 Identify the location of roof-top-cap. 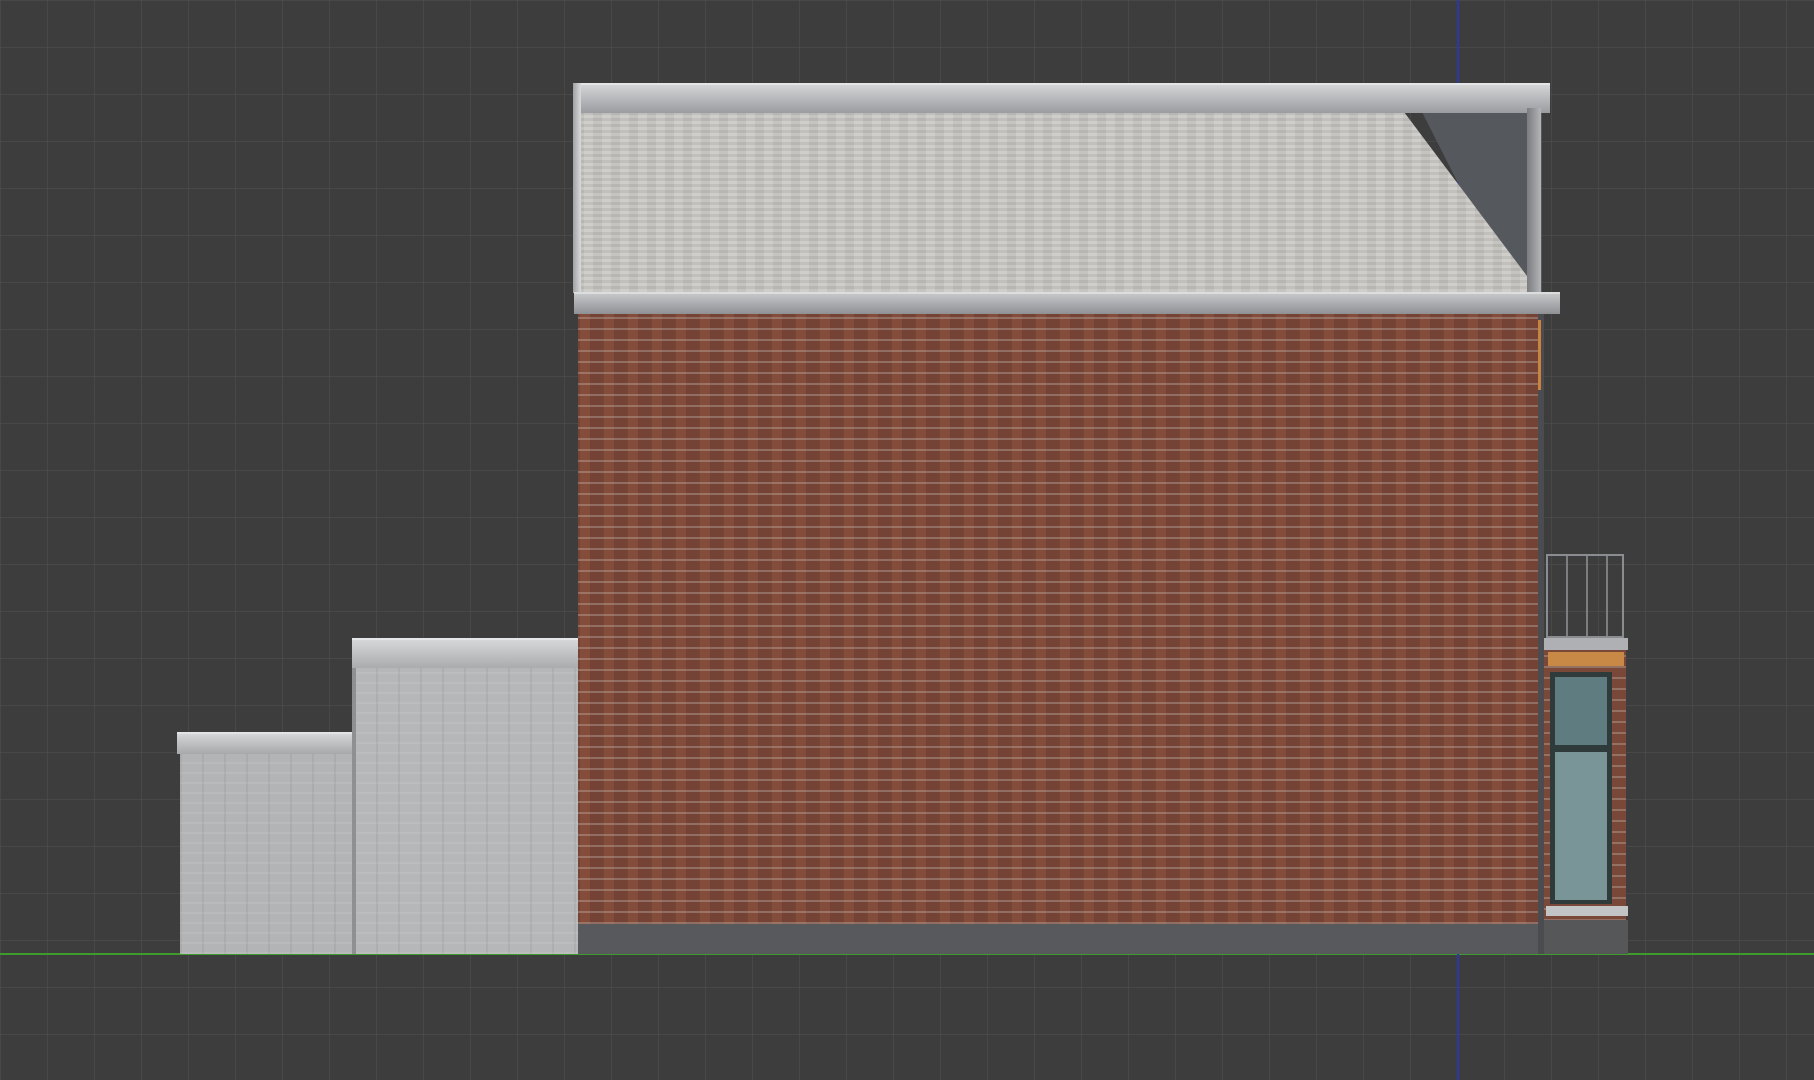
(1062, 98).